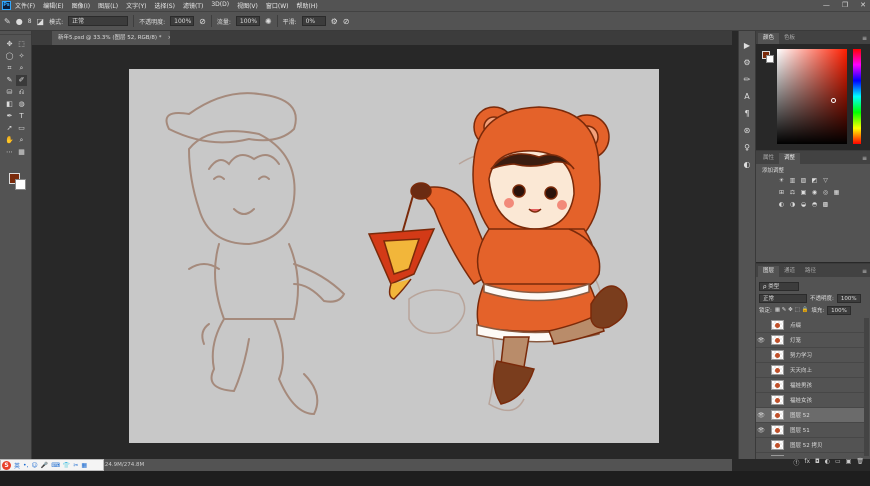  I want to click on posterize-icon: ◑, so click(792, 204).